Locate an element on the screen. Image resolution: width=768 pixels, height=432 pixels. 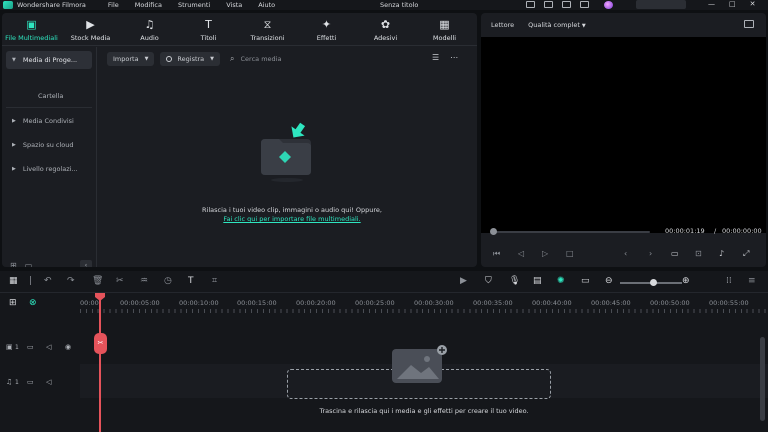
sticker-icon: ✿ is located at coordinates (385, 24).